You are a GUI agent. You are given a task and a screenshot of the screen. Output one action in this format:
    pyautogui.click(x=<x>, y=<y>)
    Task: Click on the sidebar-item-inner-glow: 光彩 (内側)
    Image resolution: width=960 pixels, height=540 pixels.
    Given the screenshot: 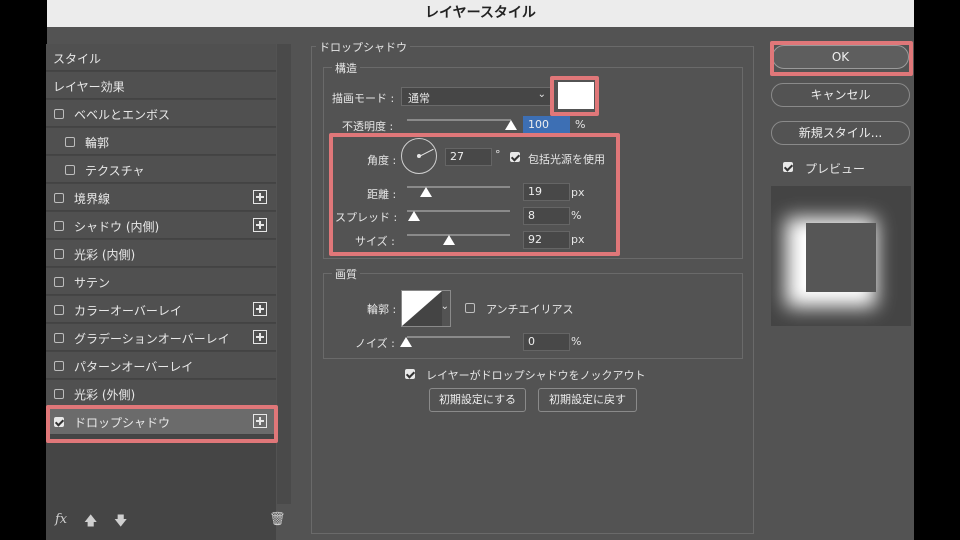 What is the action you would take?
    pyautogui.click(x=161, y=253)
    